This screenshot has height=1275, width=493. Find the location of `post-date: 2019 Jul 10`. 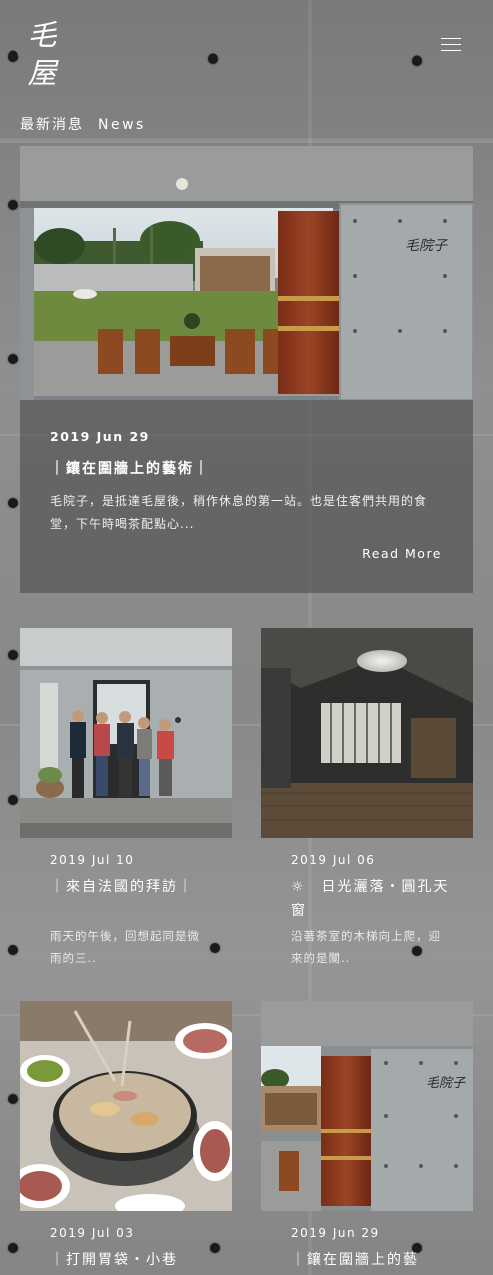

post-date: 2019 Jul 10 is located at coordinates (92, 860).